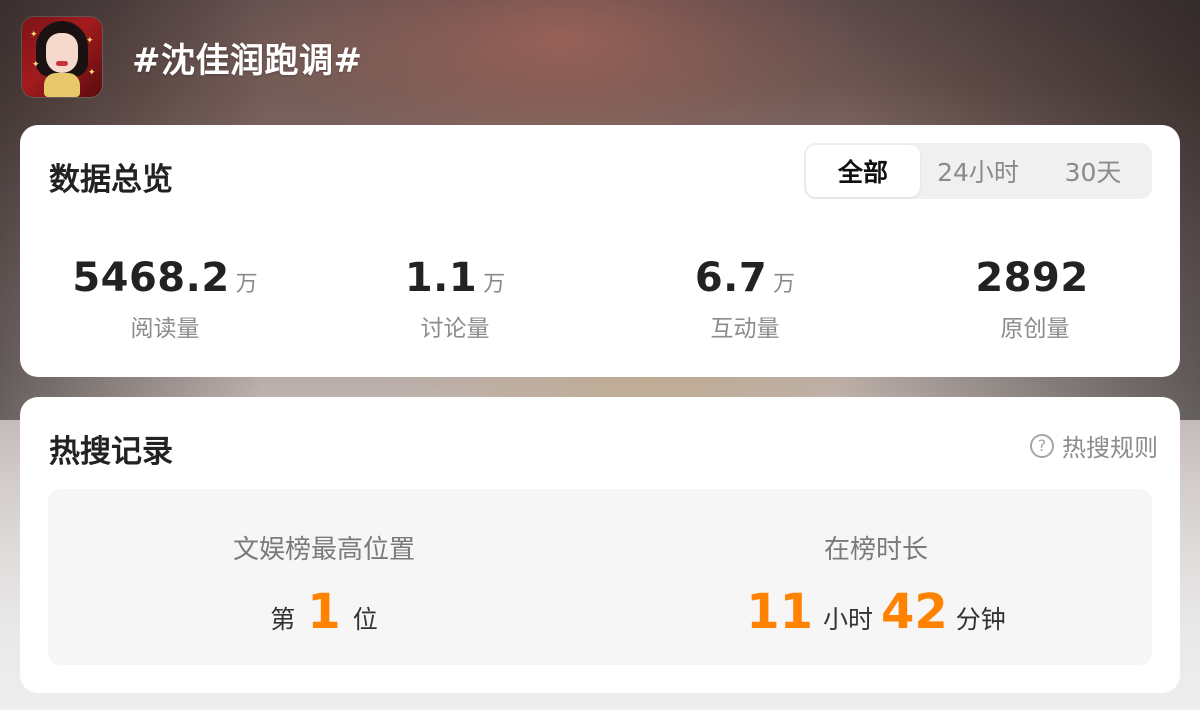 The width and height of the screenshot is (1200, 710). I want to click on hot-search-title: 热搜记录, so click(111, 452).